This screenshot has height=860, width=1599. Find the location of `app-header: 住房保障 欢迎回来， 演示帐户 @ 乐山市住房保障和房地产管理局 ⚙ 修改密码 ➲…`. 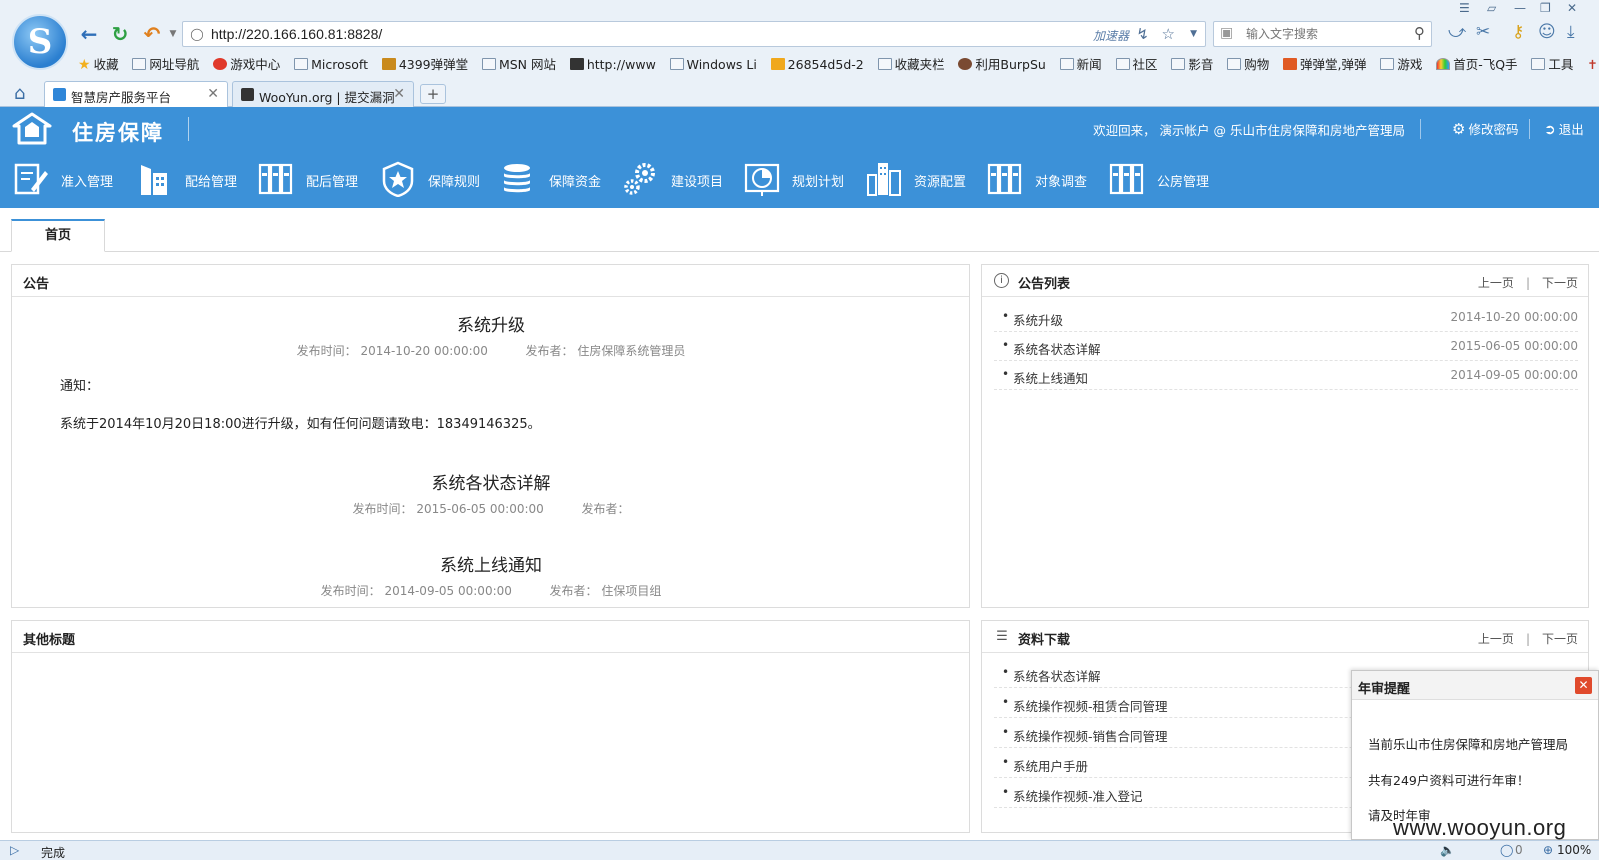

app-header: 住房保障 欢迎回来， 演示帐户 @ 乐山市住房保障和房地产管理局 ⚙ 修改密码 ➲… is located at coordinates (799, 129).